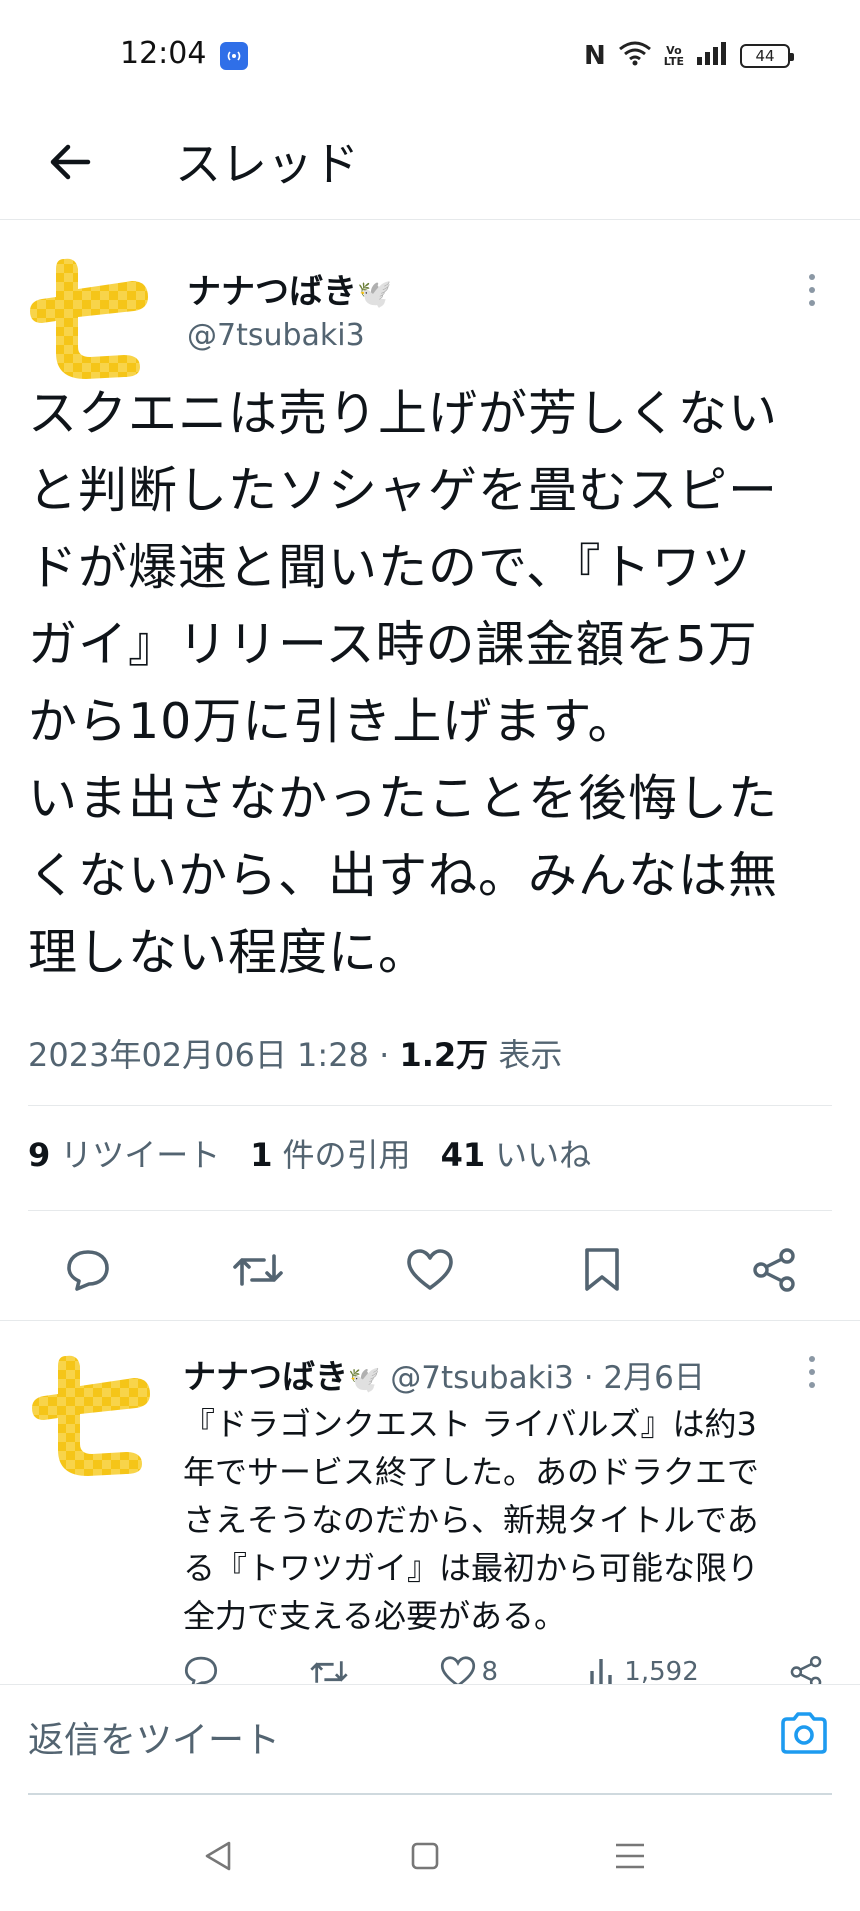 This screenshot has height=1911, width=860. I want to click on triangle-back-icon, so click(218, 1856).